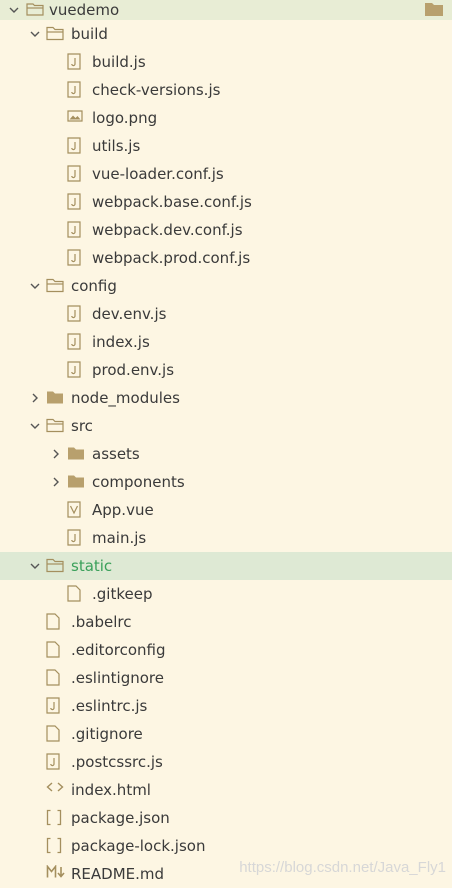 The width and height of the screenshot is (452, 888). I want to click on tree-item-label: App.vue, so click(123, 510).